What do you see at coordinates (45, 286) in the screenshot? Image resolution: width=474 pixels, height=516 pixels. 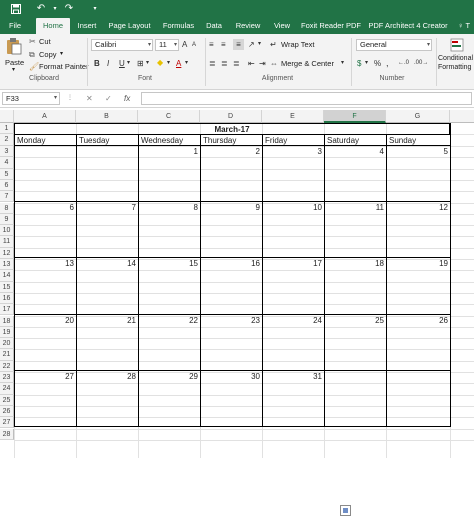 I see `calendar-day-cell: 13` at bounding box center [45, 286].